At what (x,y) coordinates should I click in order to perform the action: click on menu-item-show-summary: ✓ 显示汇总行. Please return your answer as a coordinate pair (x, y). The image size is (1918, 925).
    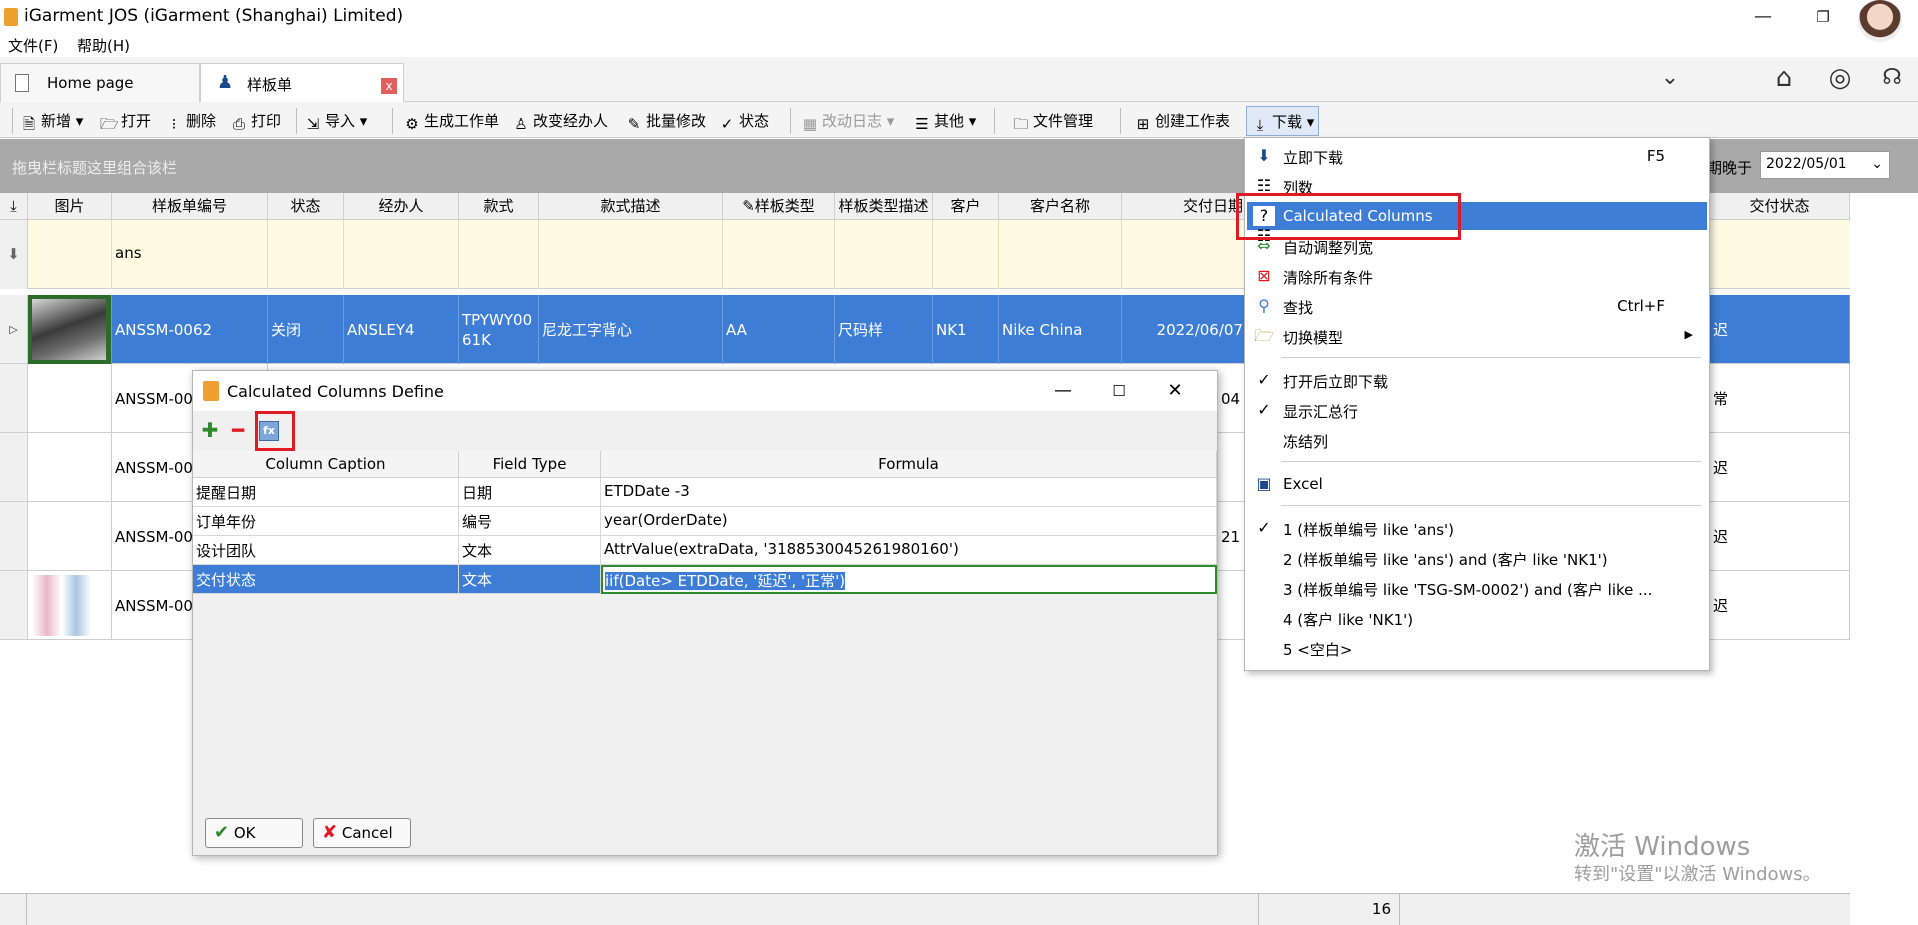
    Looking at the image, I should click on (1477, 410).